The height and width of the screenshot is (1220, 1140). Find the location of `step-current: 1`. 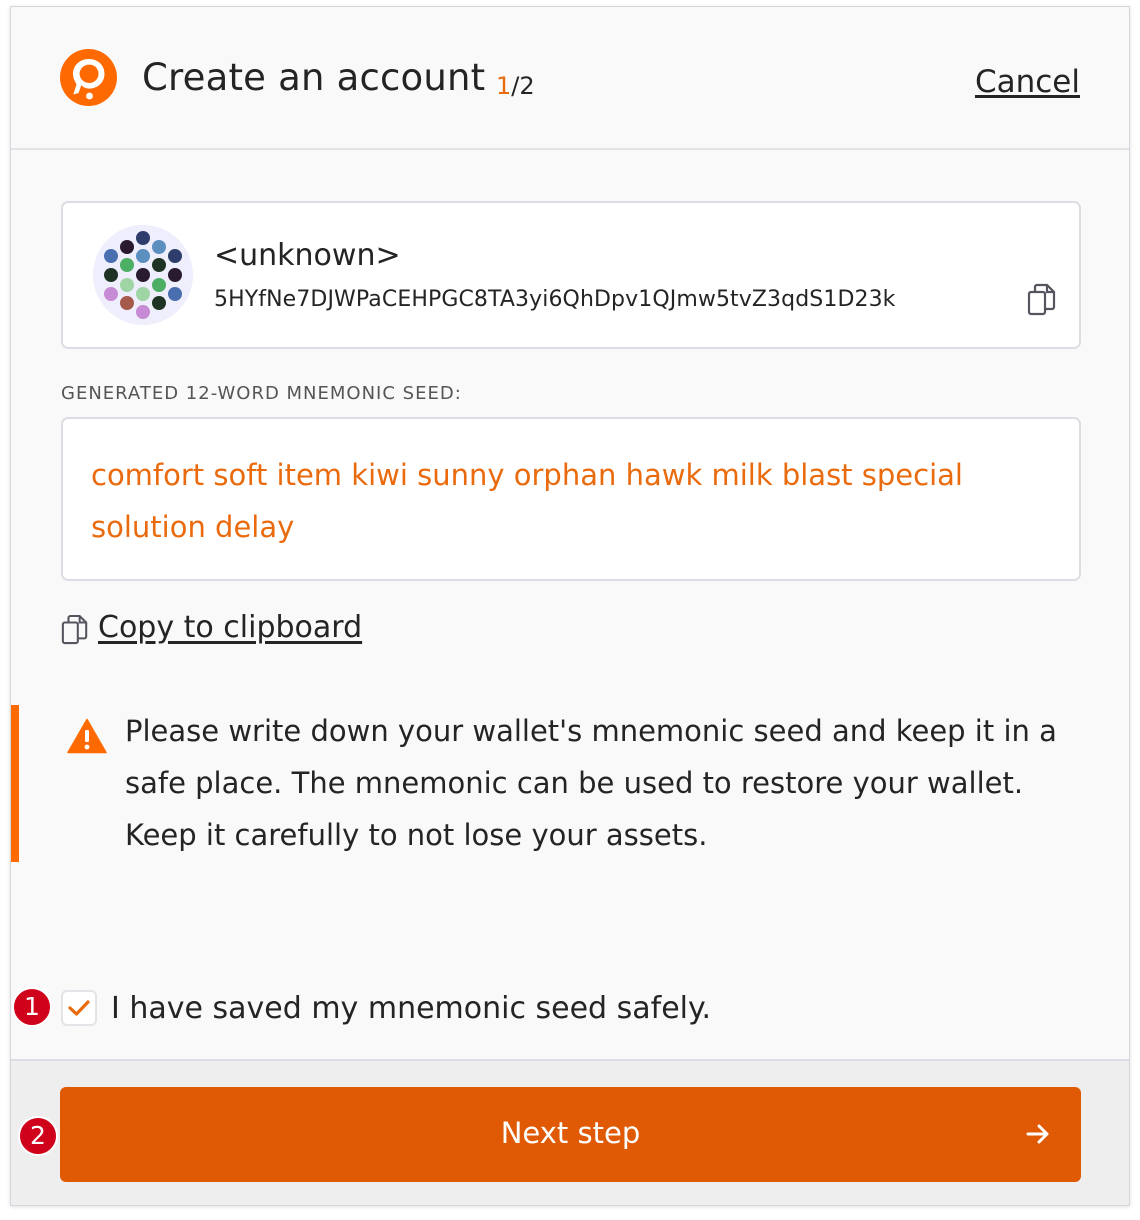

step-current: 1 is located at coordinates (504, 86).